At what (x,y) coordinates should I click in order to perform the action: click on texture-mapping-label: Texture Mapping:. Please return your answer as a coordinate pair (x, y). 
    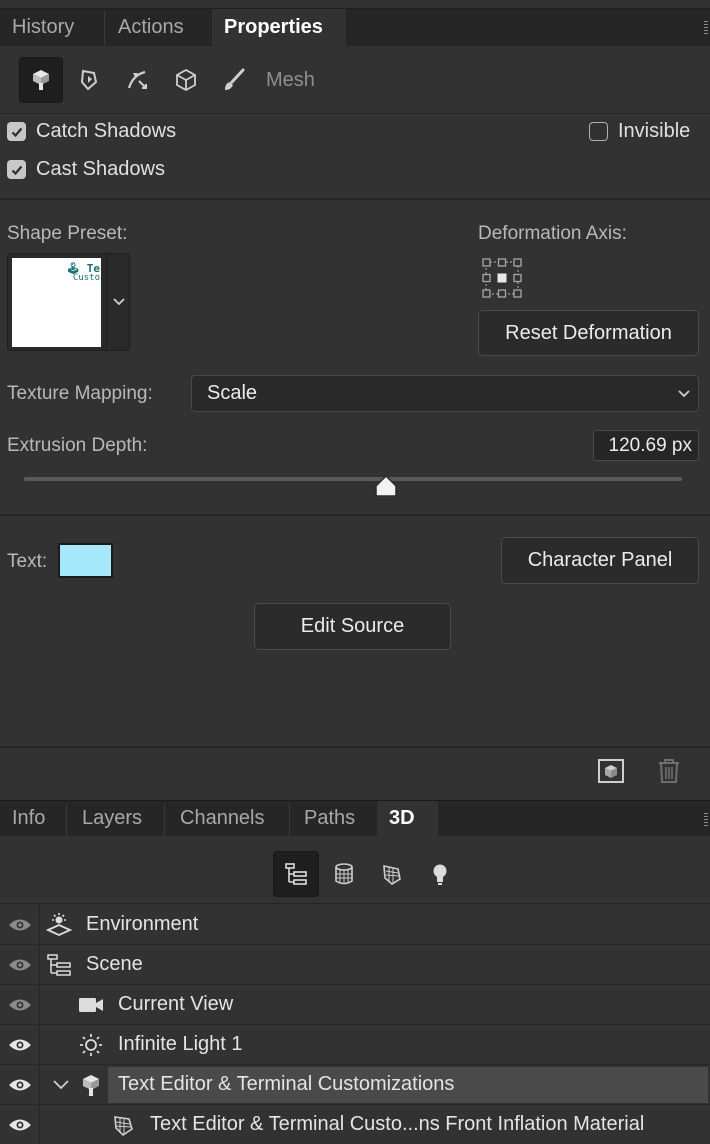
    Looking at the image, I should click on (80, 393).